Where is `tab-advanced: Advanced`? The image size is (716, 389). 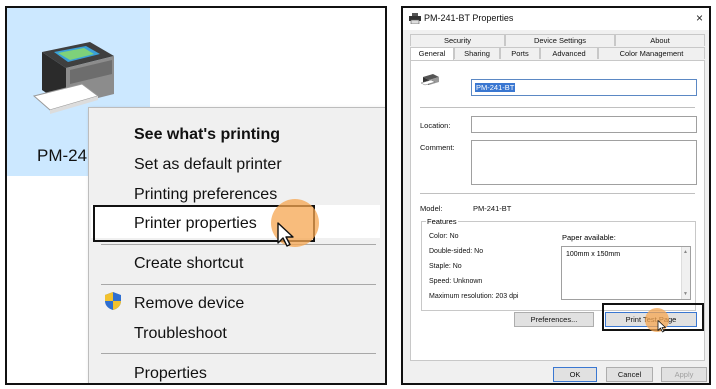 tab-advanced: Advanced is located at coordinates (569, 53).